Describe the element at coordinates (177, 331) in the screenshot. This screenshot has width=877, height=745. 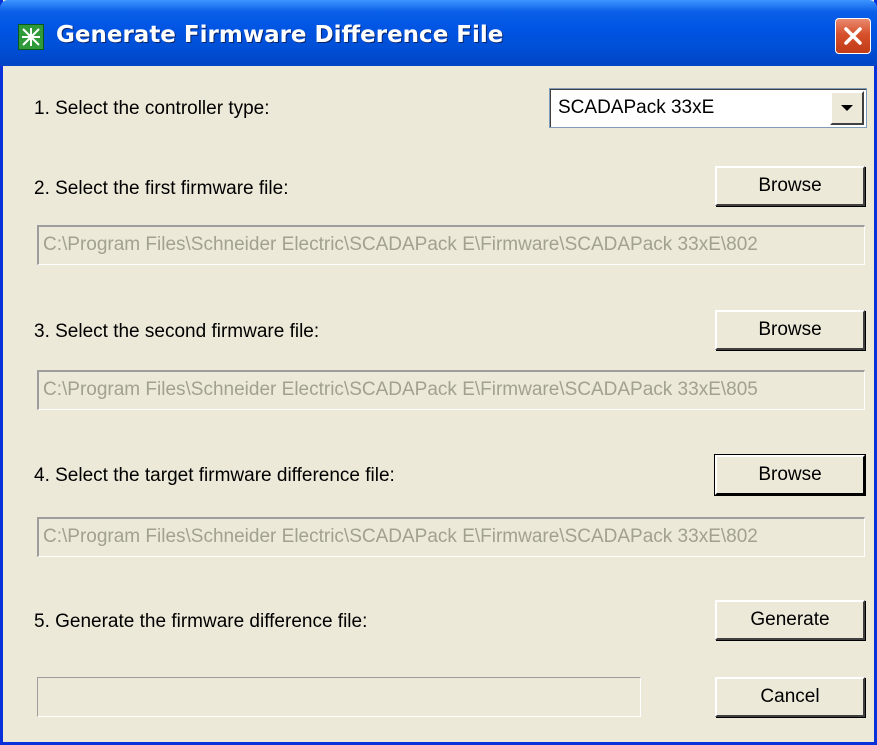
I see `second-firmware-label: 3. Select the second firmware file:` at that location.